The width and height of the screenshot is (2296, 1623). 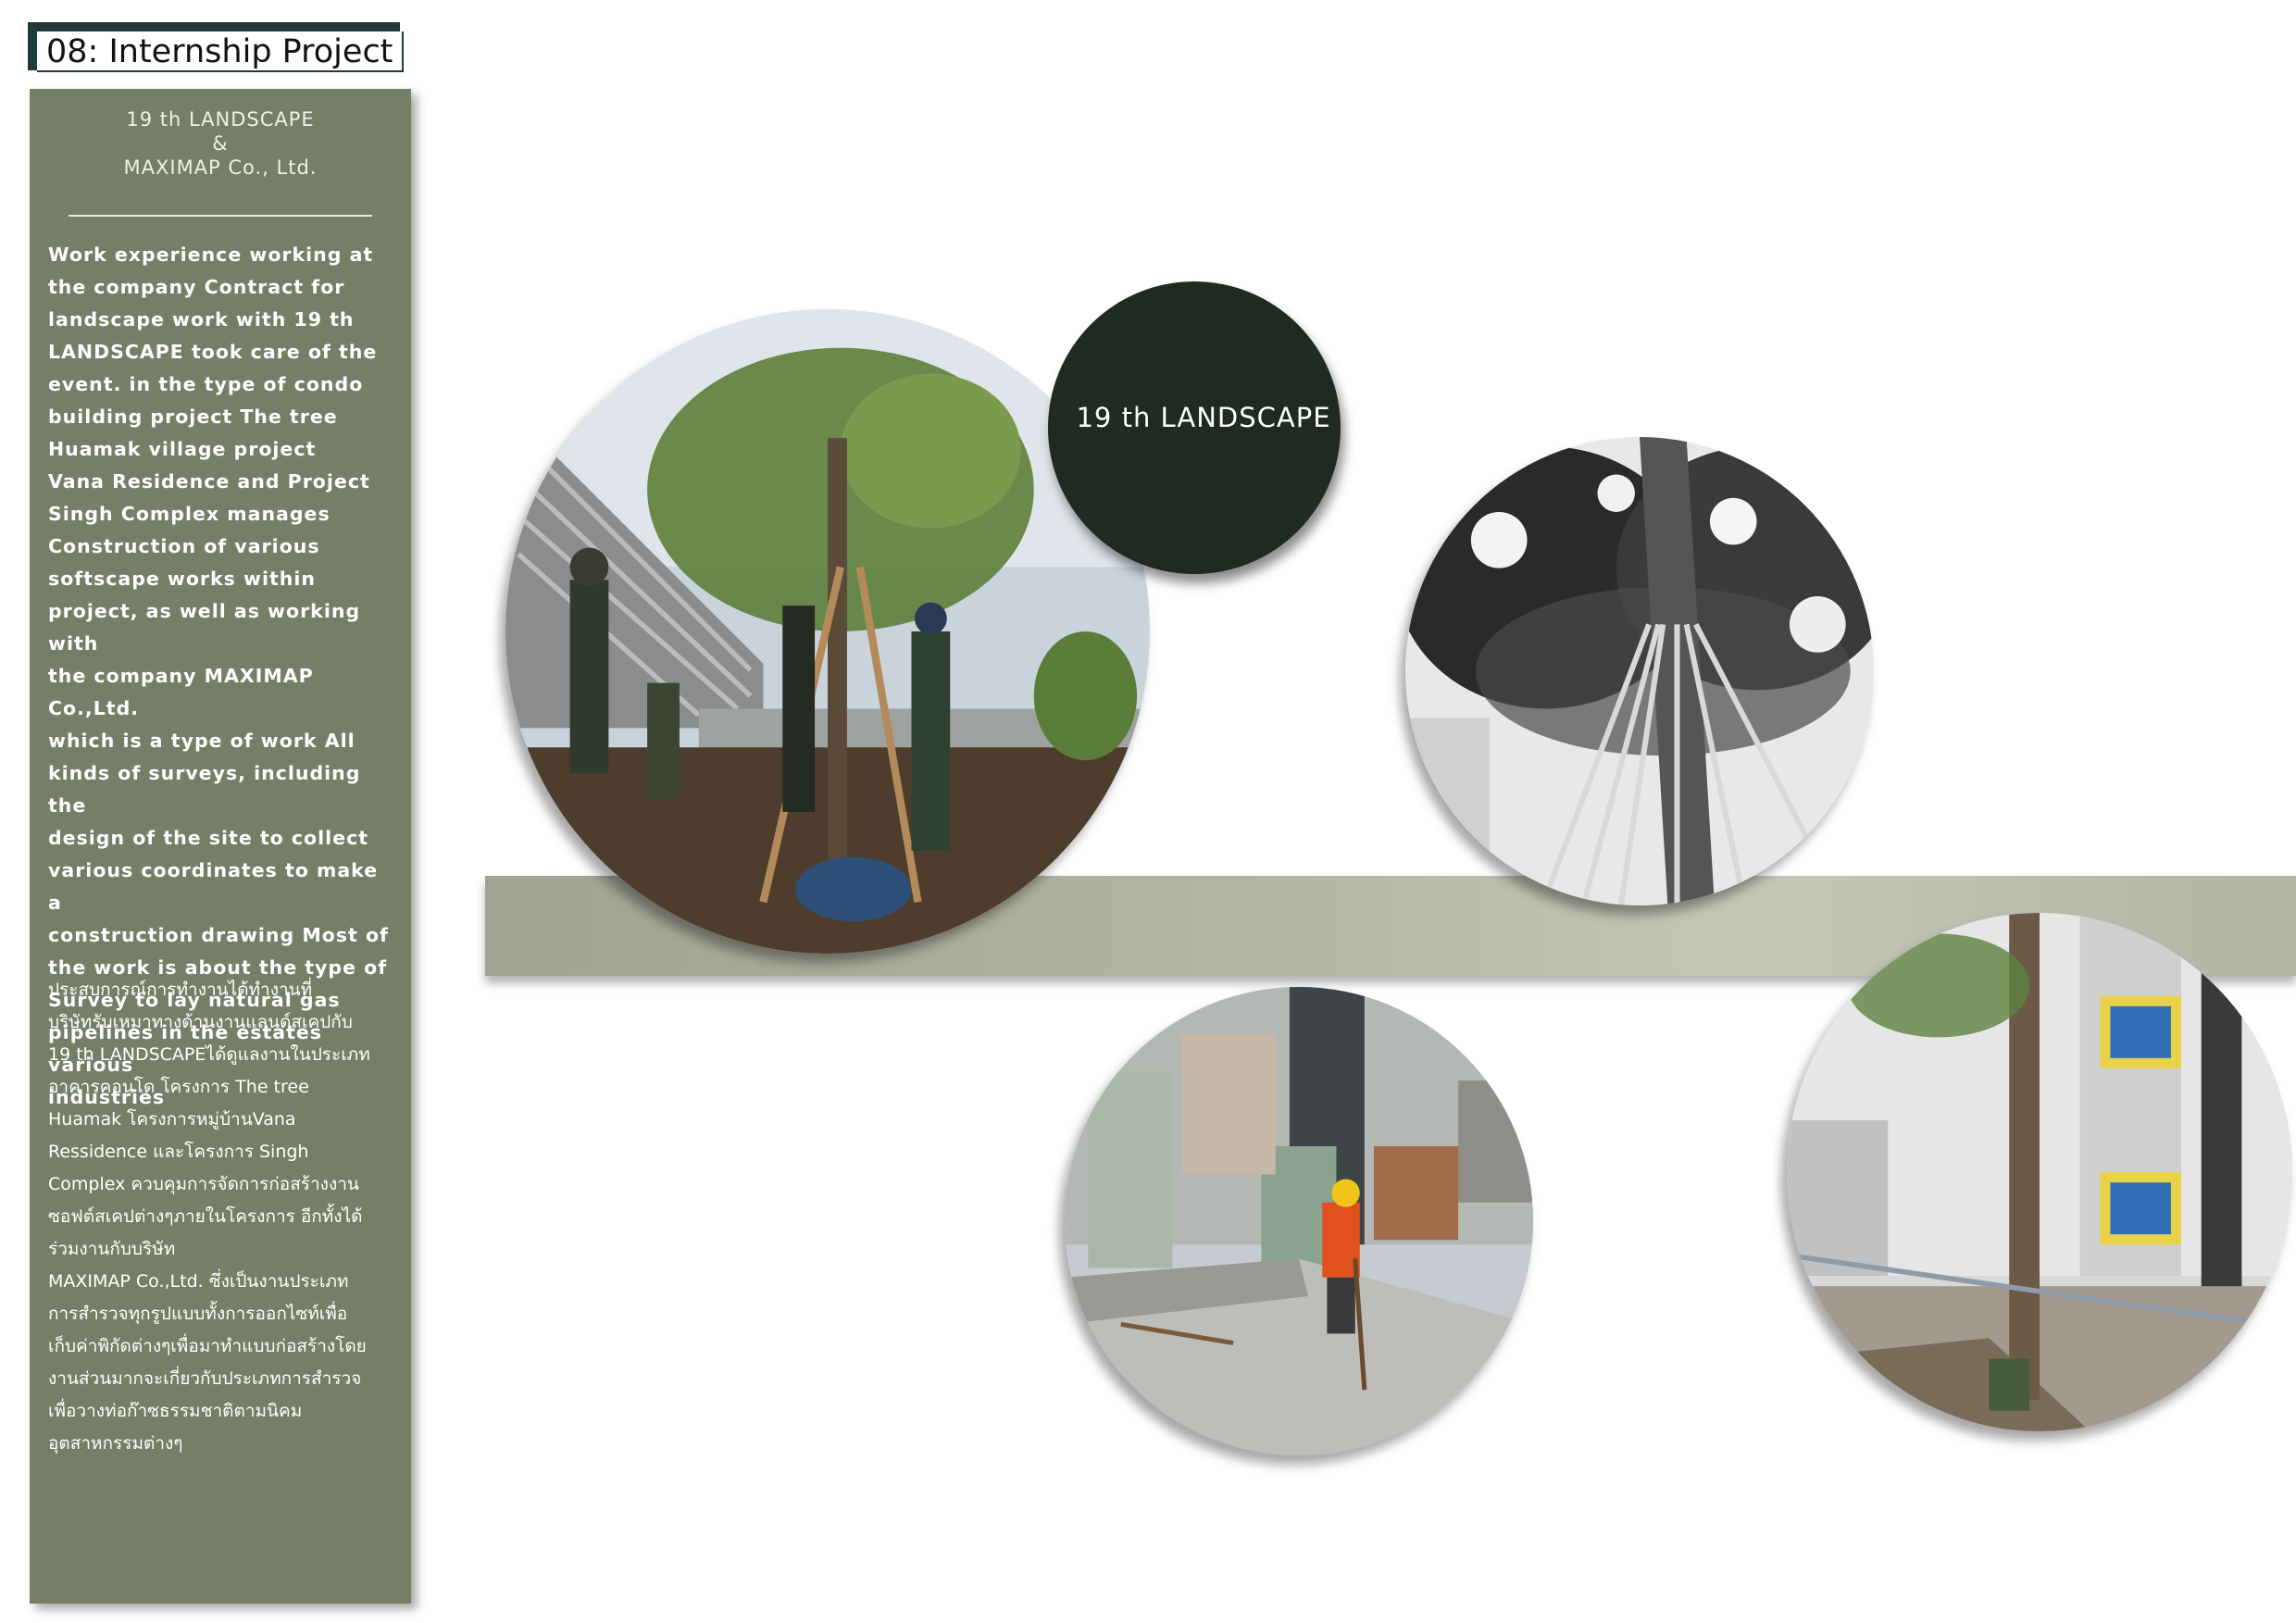 I want to click on company-name-1: 19 th LANDSCAPE, so click(x=220, y=119).